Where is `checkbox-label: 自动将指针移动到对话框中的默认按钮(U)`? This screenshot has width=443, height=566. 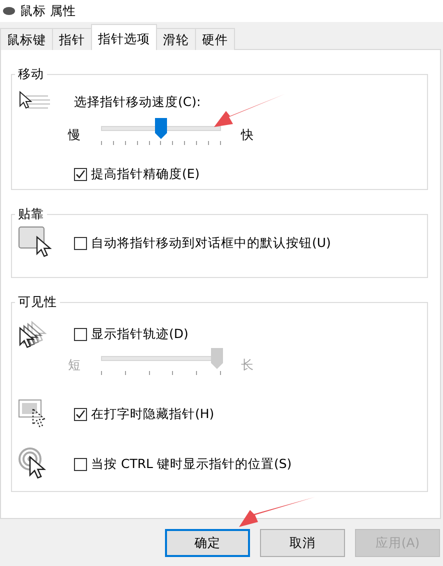
checkbox-label: 自动将指针移动到对话框中的默认按钮(U) is located at coordinates (211, 243).